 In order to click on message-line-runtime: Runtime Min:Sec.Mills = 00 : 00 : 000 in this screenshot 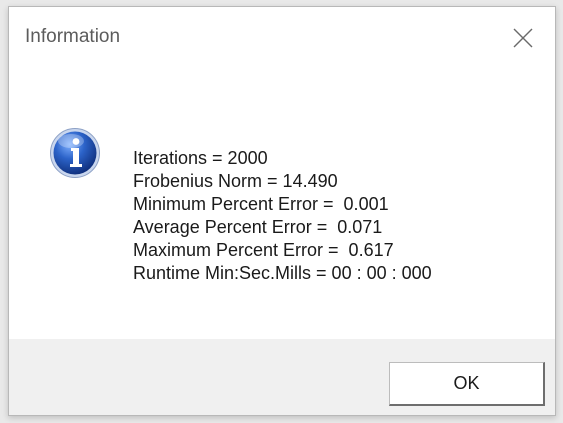, I will do `click(282, 273)`.